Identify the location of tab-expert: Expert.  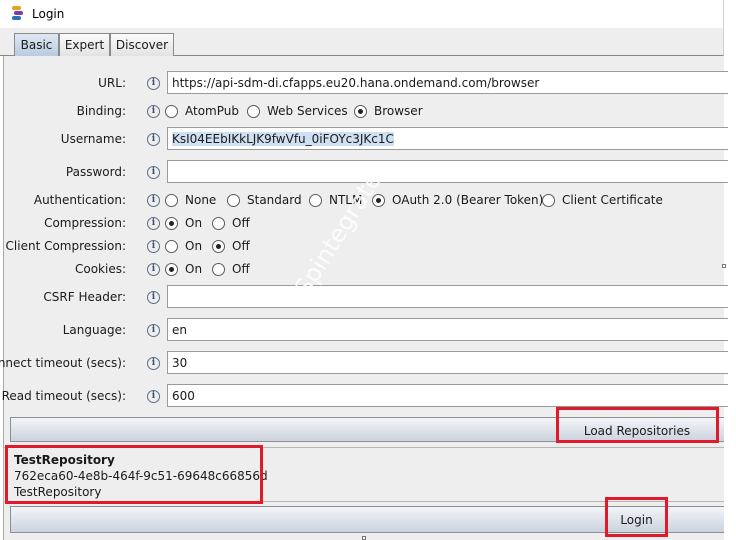
(84, 44).